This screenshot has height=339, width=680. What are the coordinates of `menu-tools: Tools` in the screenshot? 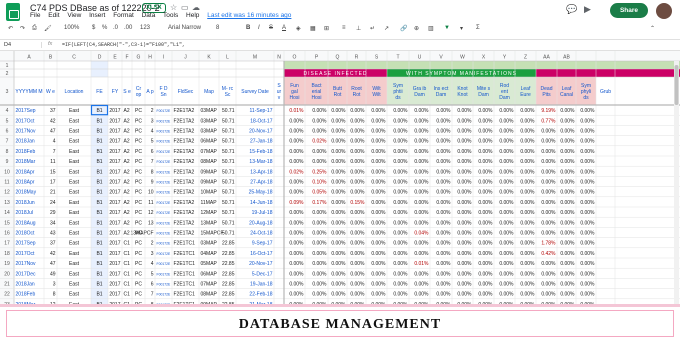 It's located at (170, 15).